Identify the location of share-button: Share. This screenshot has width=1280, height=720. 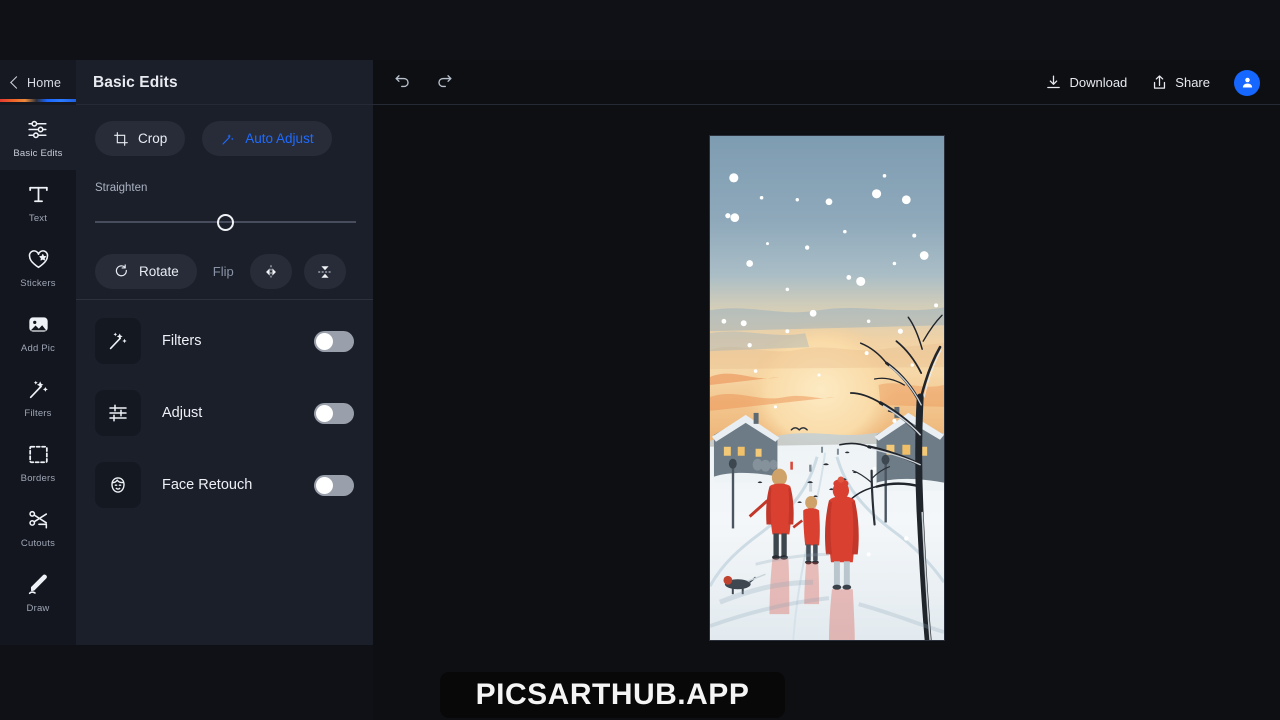
(1180, 82).